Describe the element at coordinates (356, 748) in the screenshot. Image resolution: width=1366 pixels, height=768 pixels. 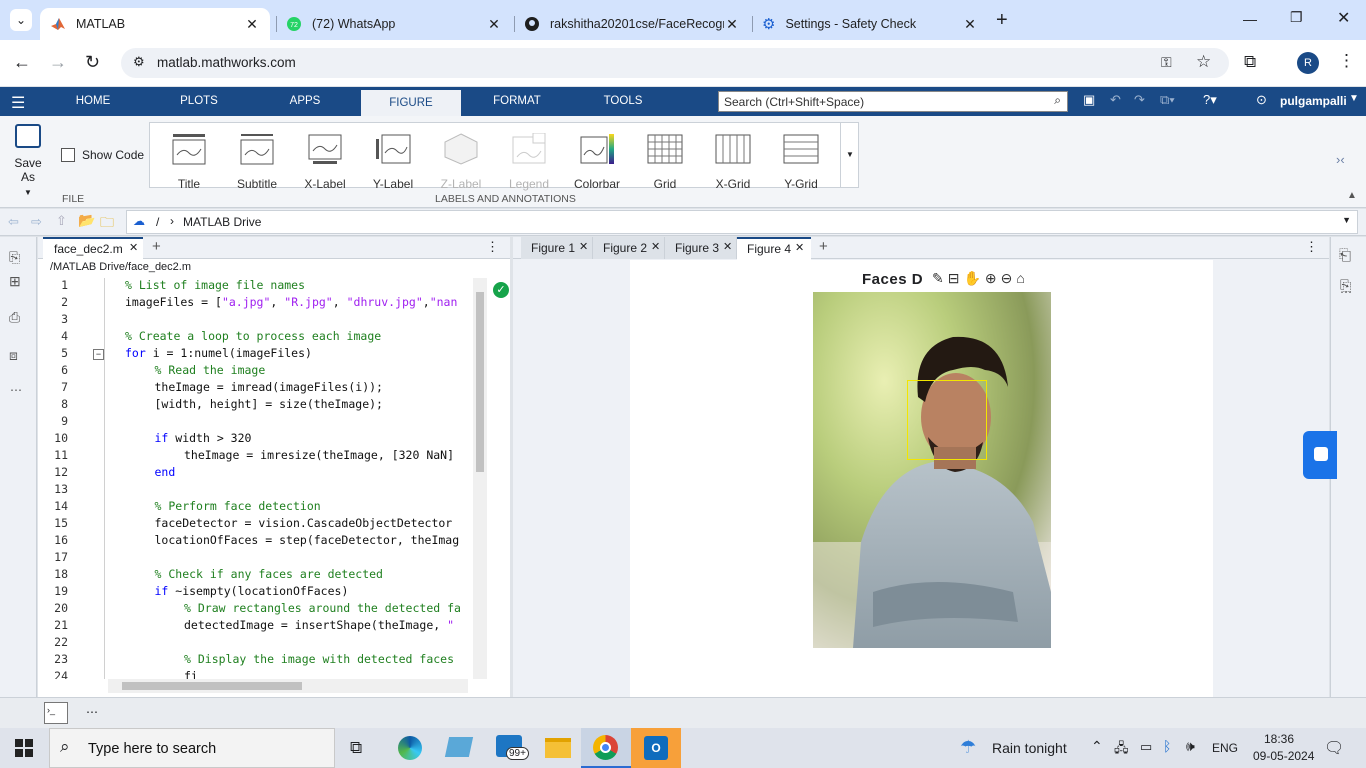
I see `task-view-icon: ⧉` at that location.